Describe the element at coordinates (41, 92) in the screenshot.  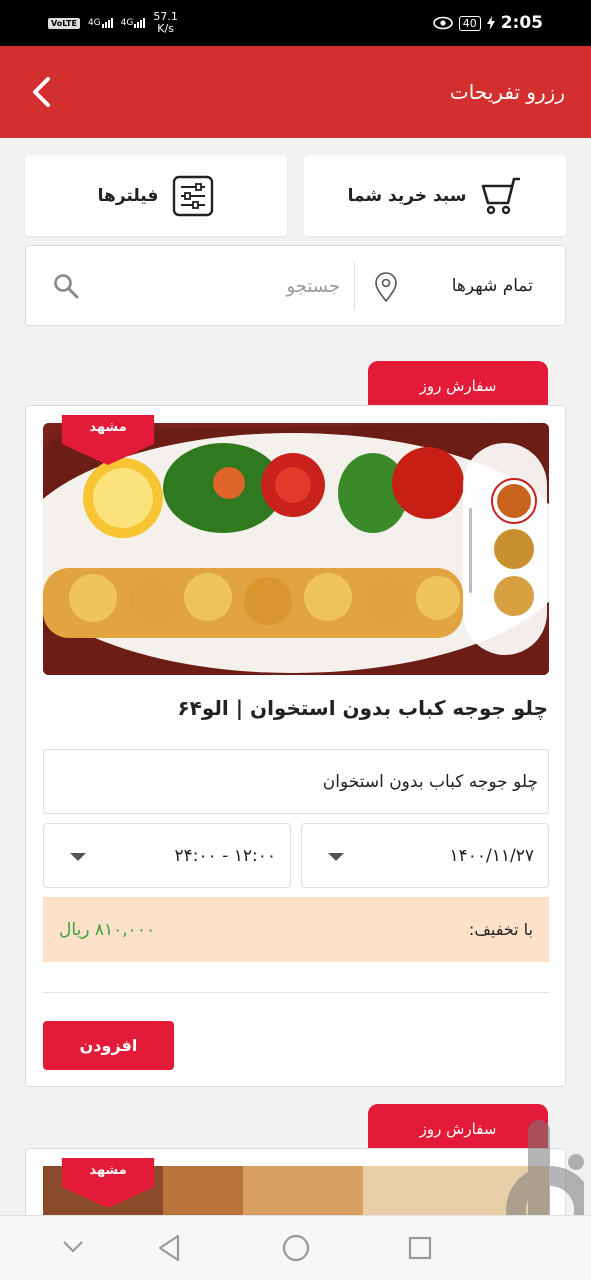
I see `back-arrow-icon` at that location.